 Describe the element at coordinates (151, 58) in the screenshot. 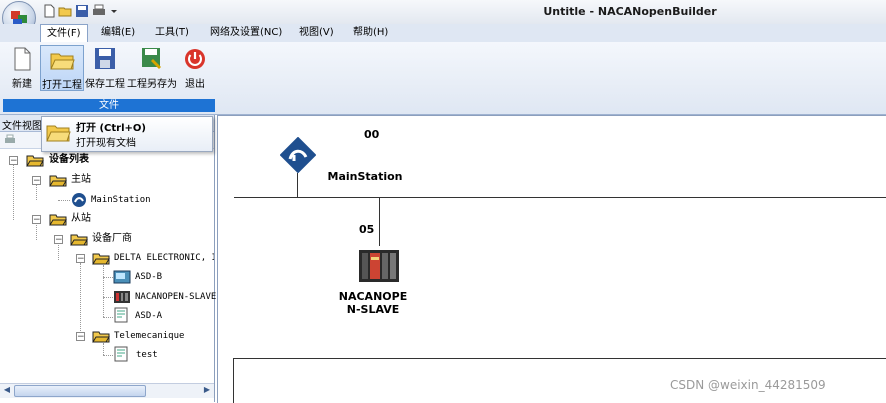

I see `save-as-icon` at that location.